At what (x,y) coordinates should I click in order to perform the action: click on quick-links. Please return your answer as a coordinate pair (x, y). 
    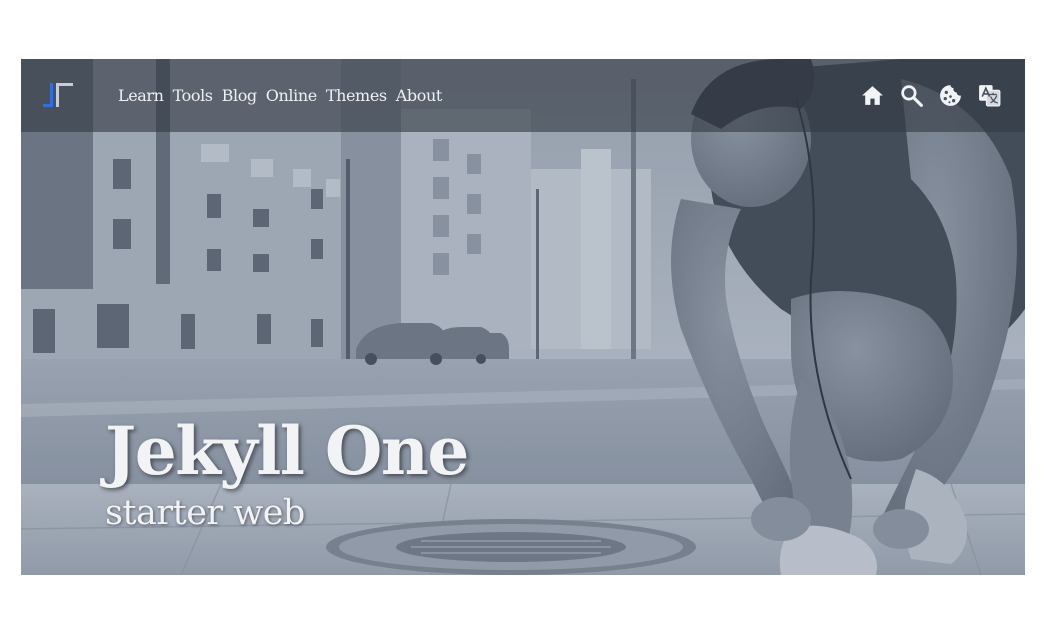
    Looking at the image, I should click on (931, 95).